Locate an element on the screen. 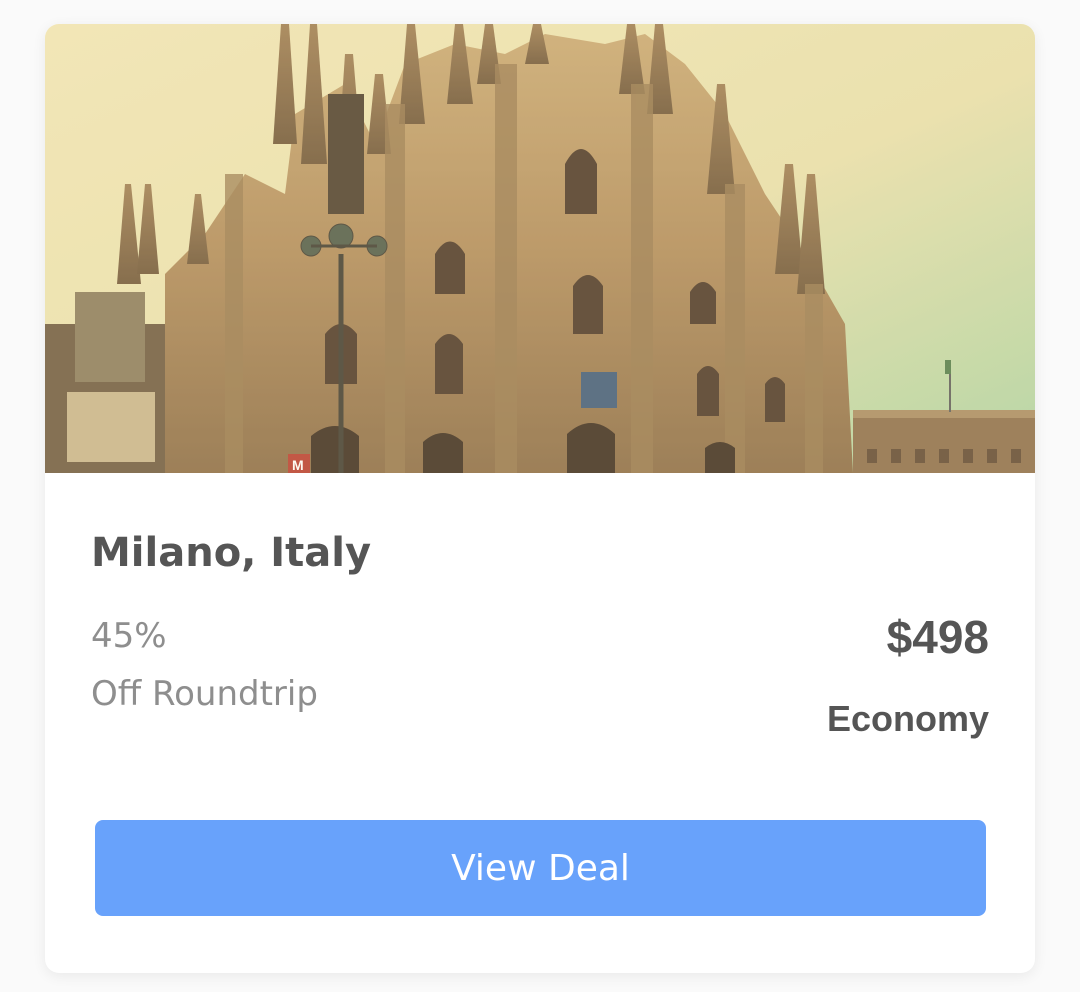  cabin-class: Economy is located at coordinates (907, 718).